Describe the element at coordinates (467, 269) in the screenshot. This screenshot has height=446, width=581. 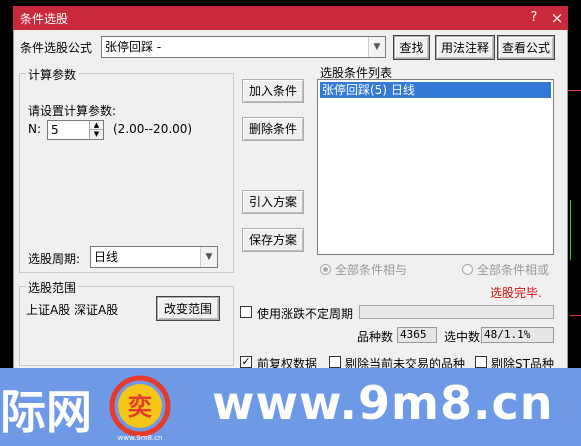
I see `all-or-radio` at that location.